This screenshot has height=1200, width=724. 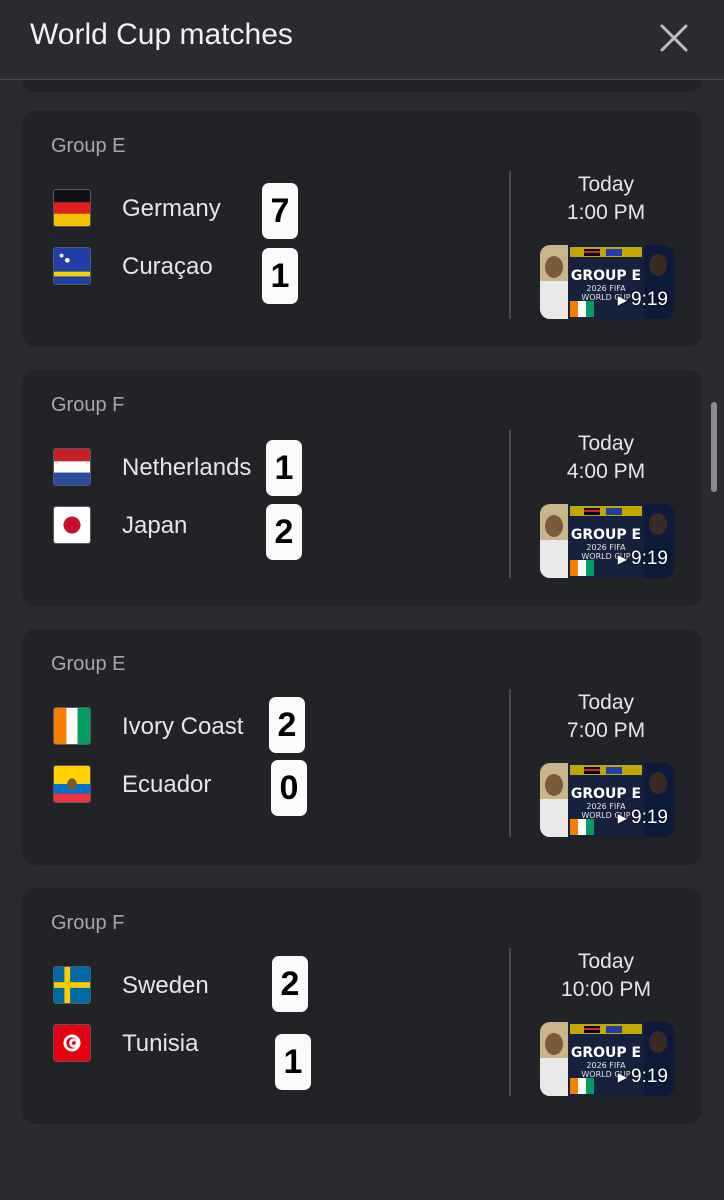 I want to click on germany-flag, so click(x=72, y=208).